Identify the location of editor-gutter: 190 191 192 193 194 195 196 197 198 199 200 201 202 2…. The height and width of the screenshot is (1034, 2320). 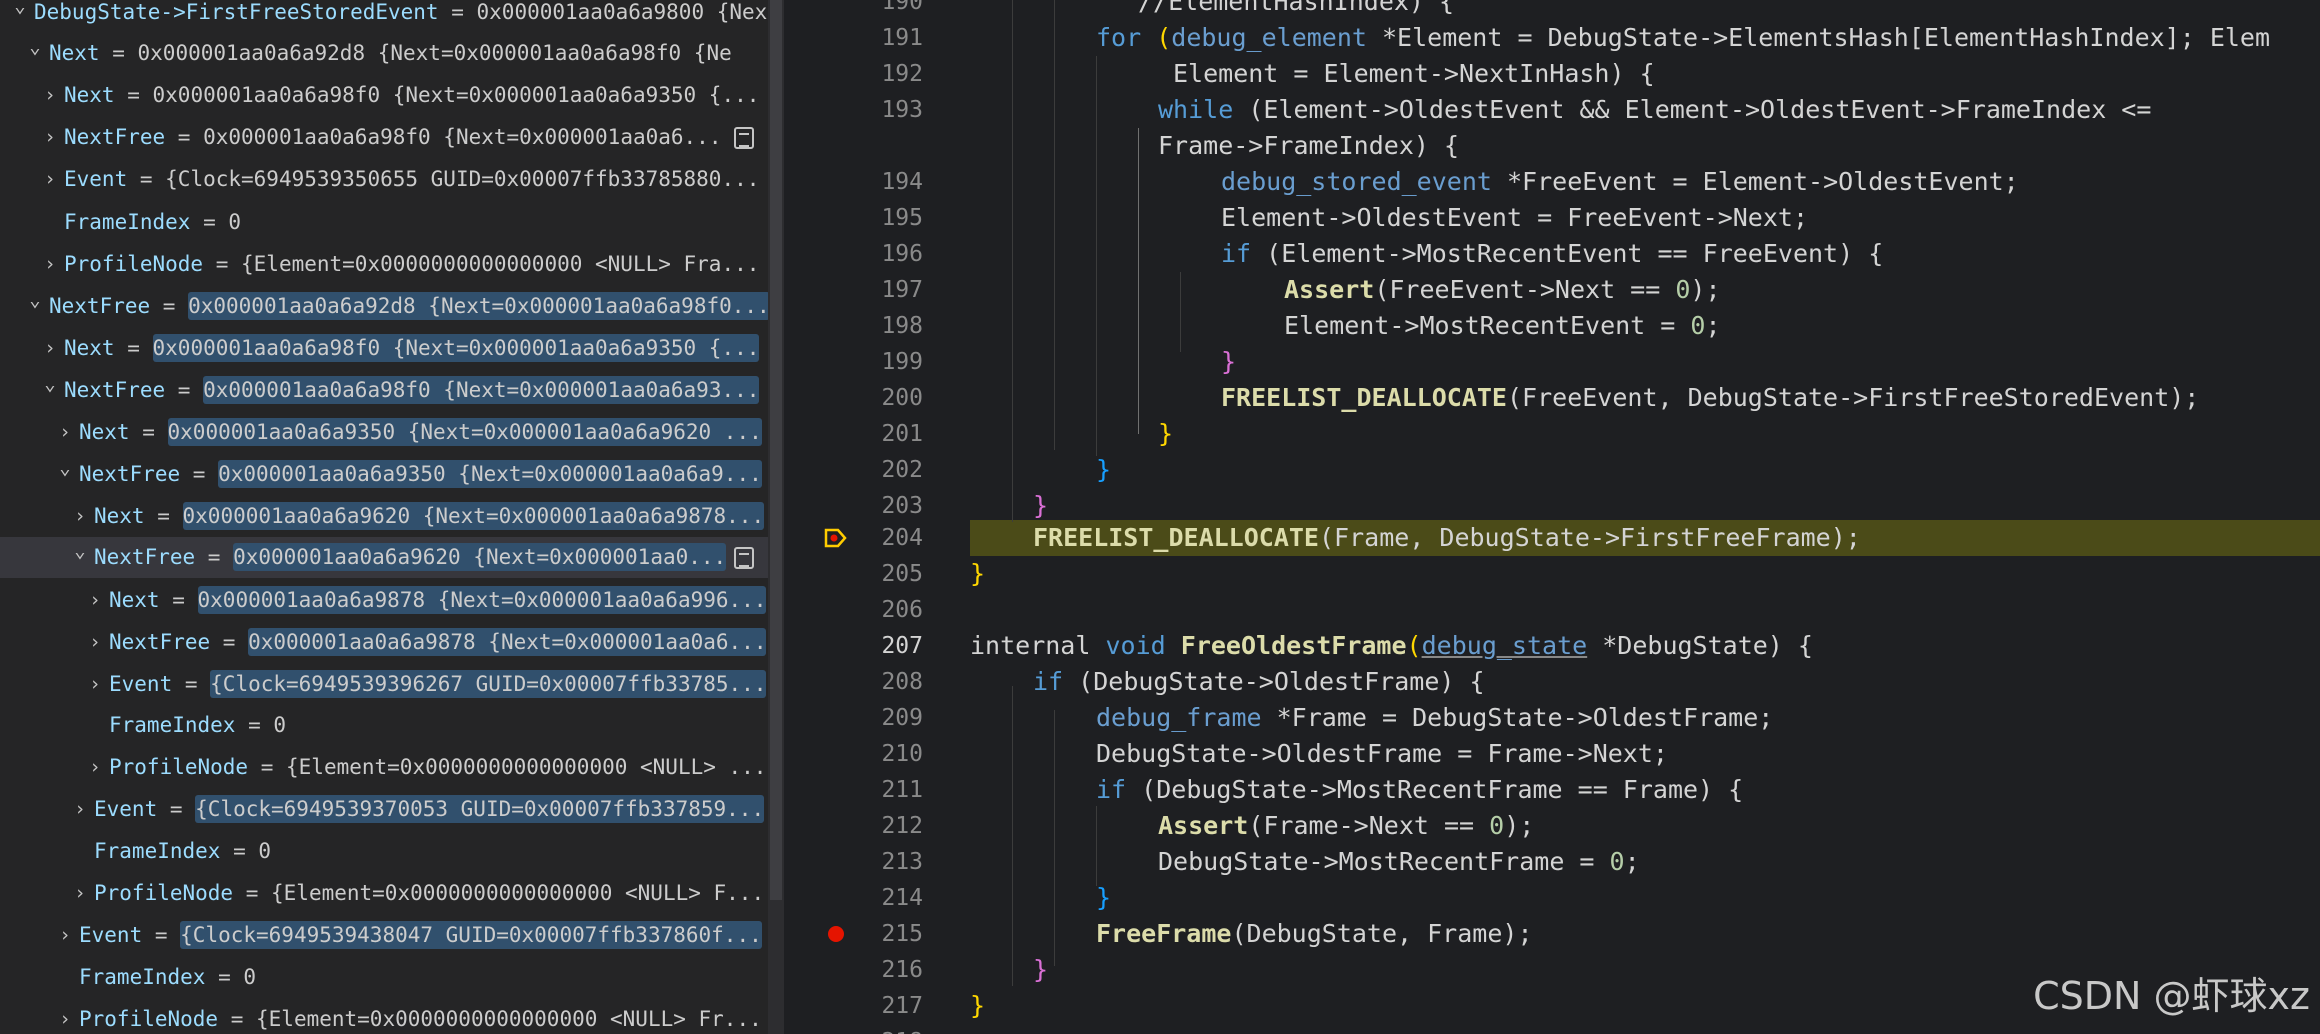
(880, 517).